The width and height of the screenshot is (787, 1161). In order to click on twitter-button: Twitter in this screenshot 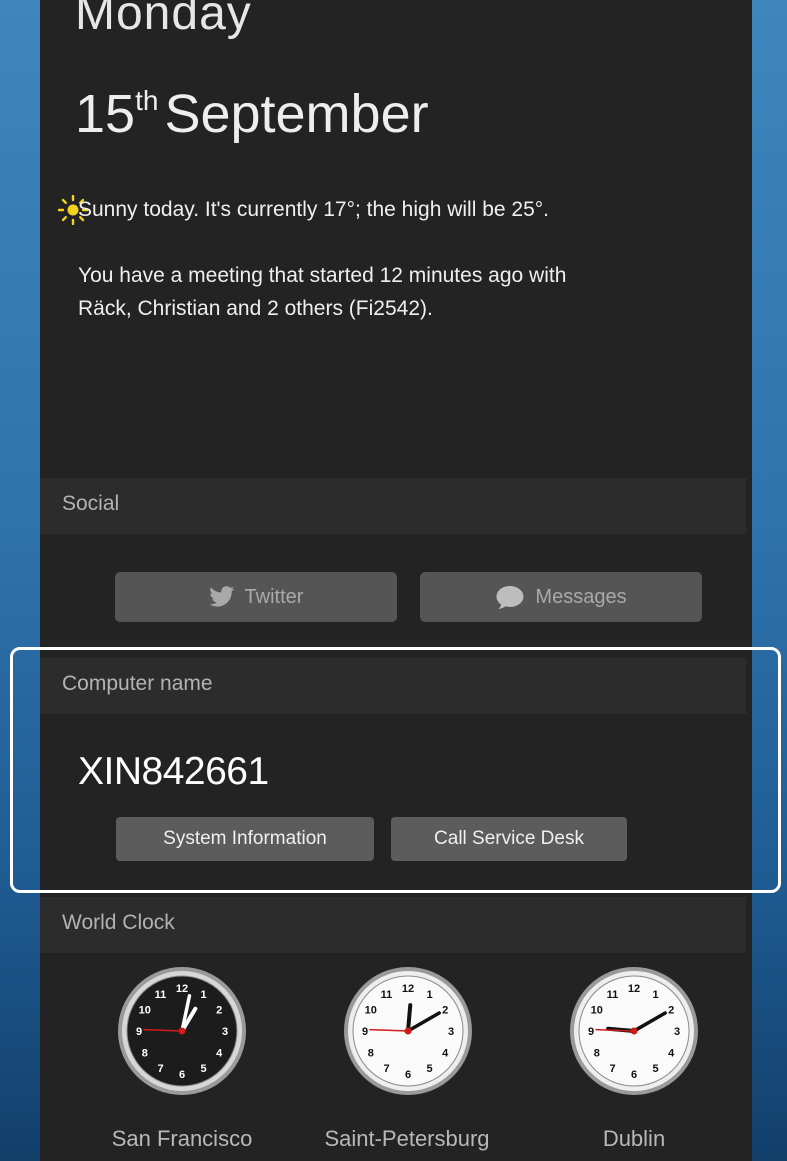, I will do `click(256, 597)`.